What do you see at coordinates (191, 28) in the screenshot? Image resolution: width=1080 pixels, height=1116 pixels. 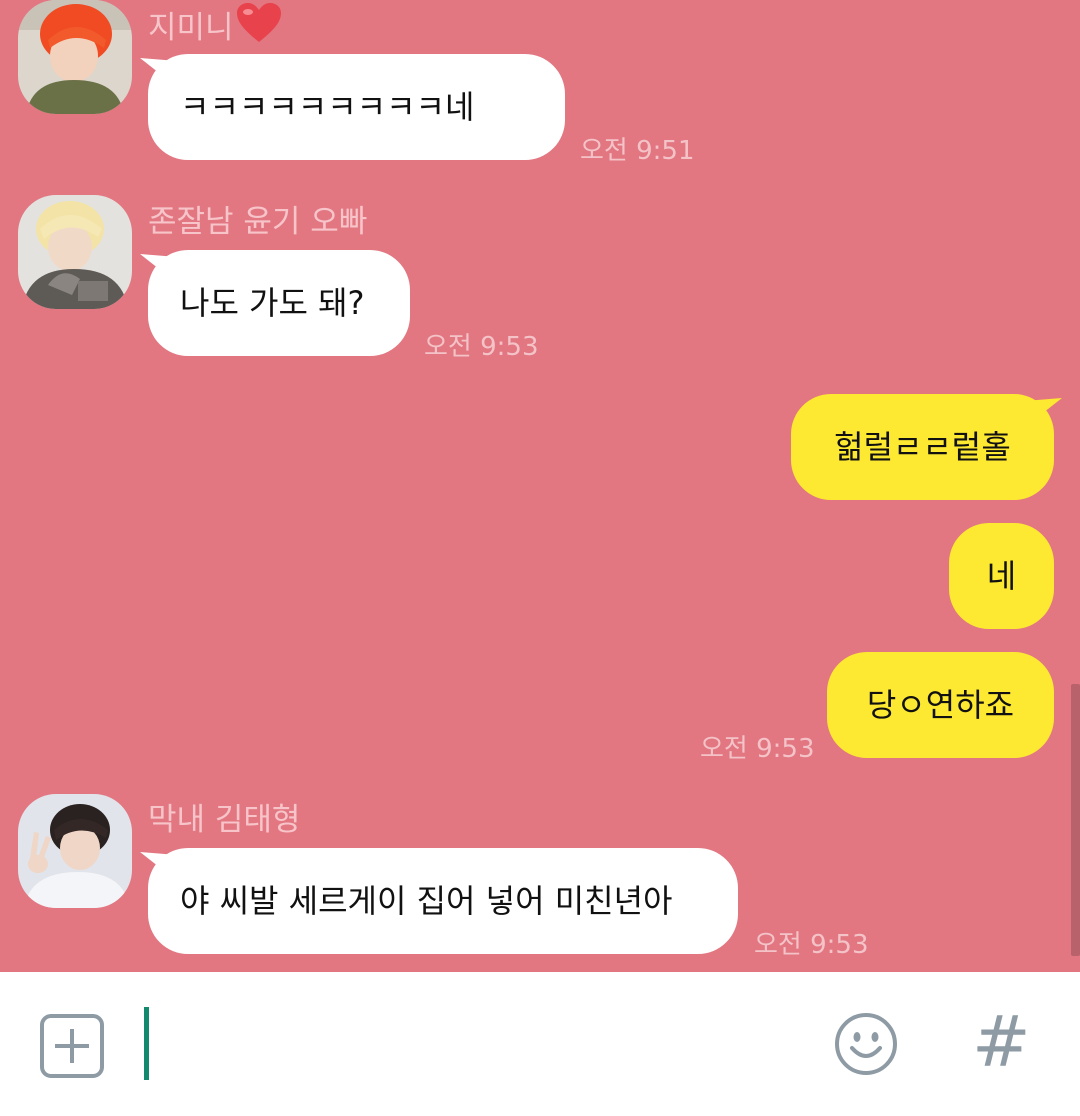 I see `sender-name-text: 지미니` at bounding box center [191, 28].